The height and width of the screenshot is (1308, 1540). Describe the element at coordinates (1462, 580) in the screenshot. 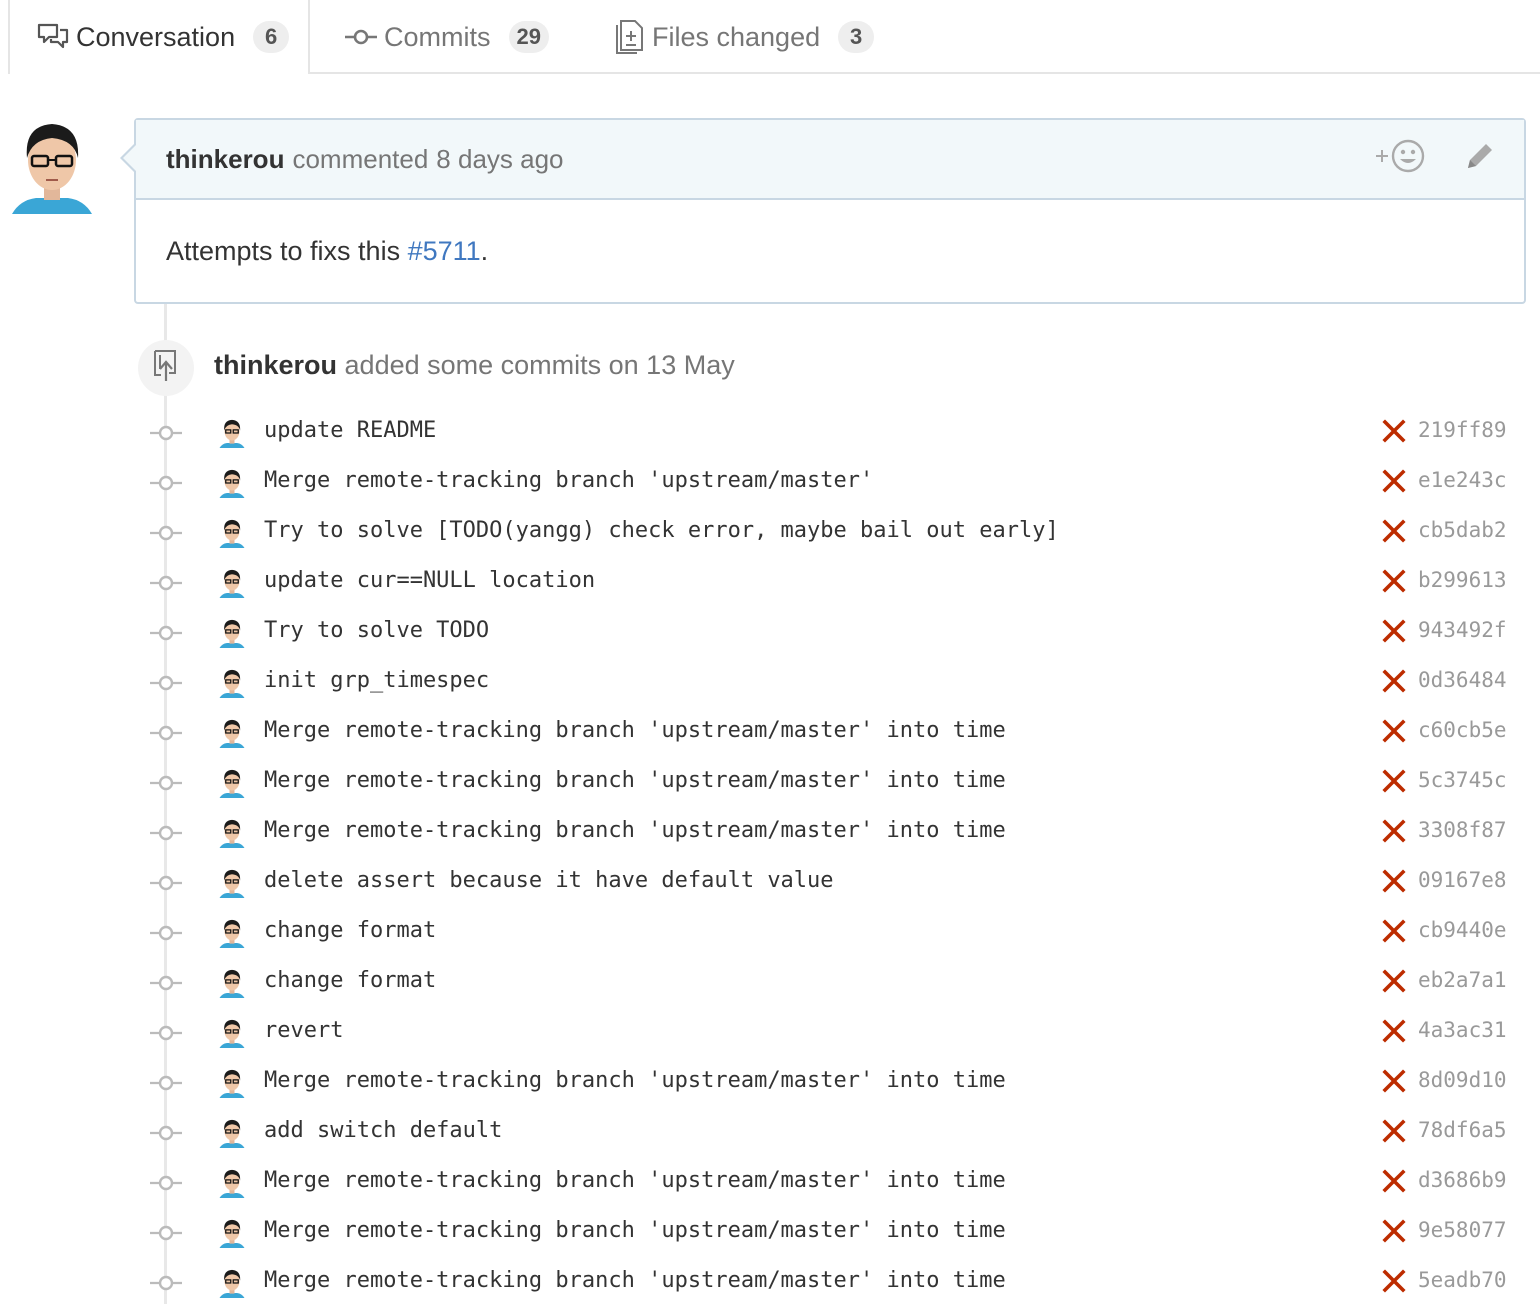

I see `commit-sha: b299613` at that location.